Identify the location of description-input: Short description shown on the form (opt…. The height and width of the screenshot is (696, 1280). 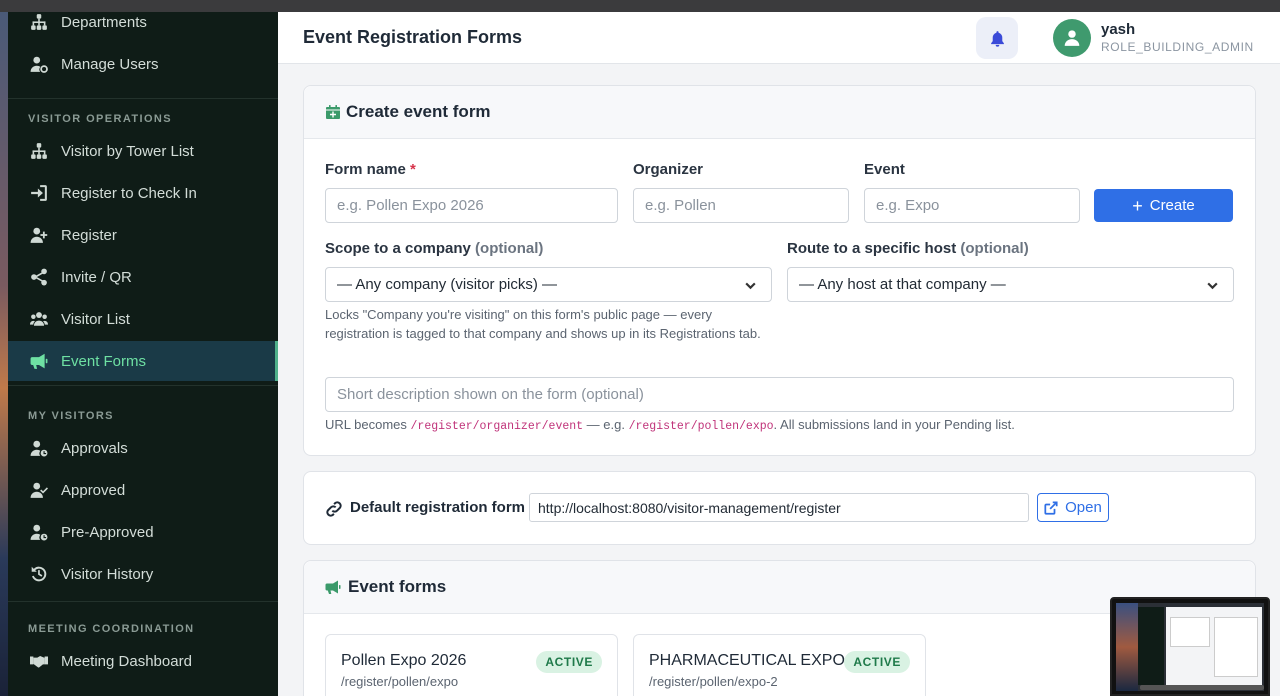
(779, 394).